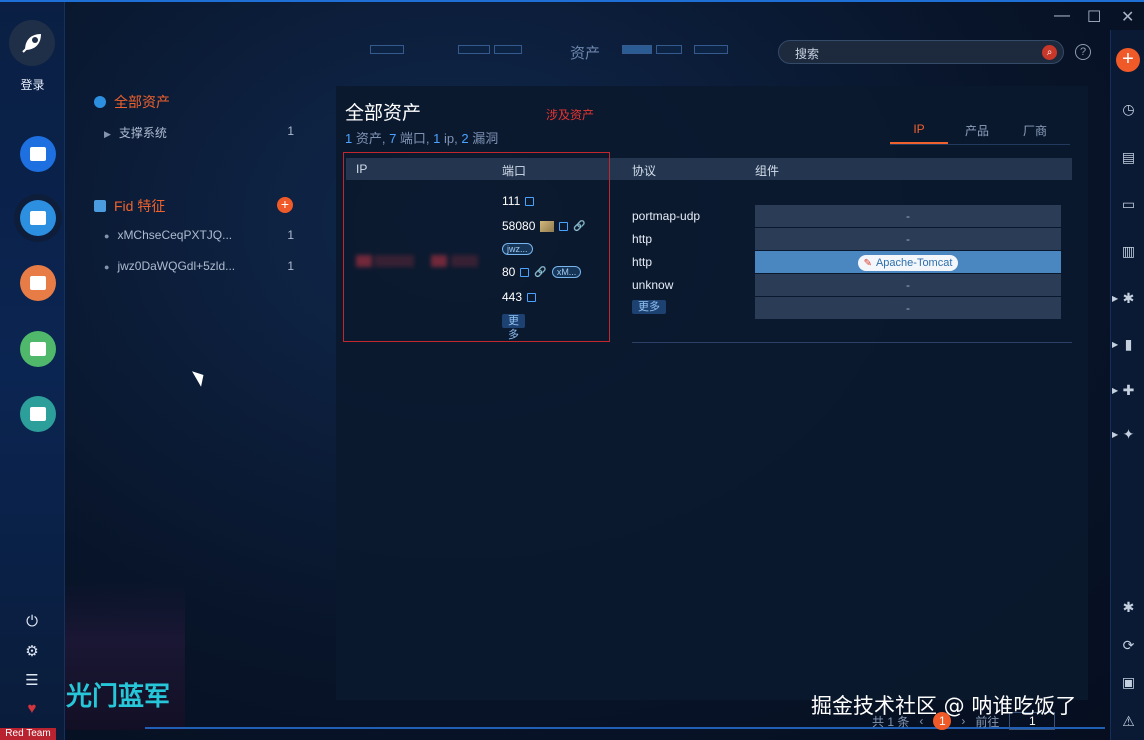 The height and width of the screenshot is (740, 1144). I want to click on col-component: 组件, so click(767, 171).